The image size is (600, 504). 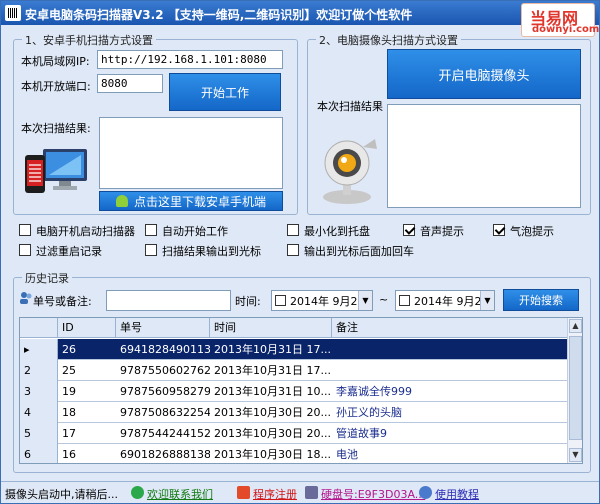 I want to click on date-from-checkbox, so click(x=280, y=300).